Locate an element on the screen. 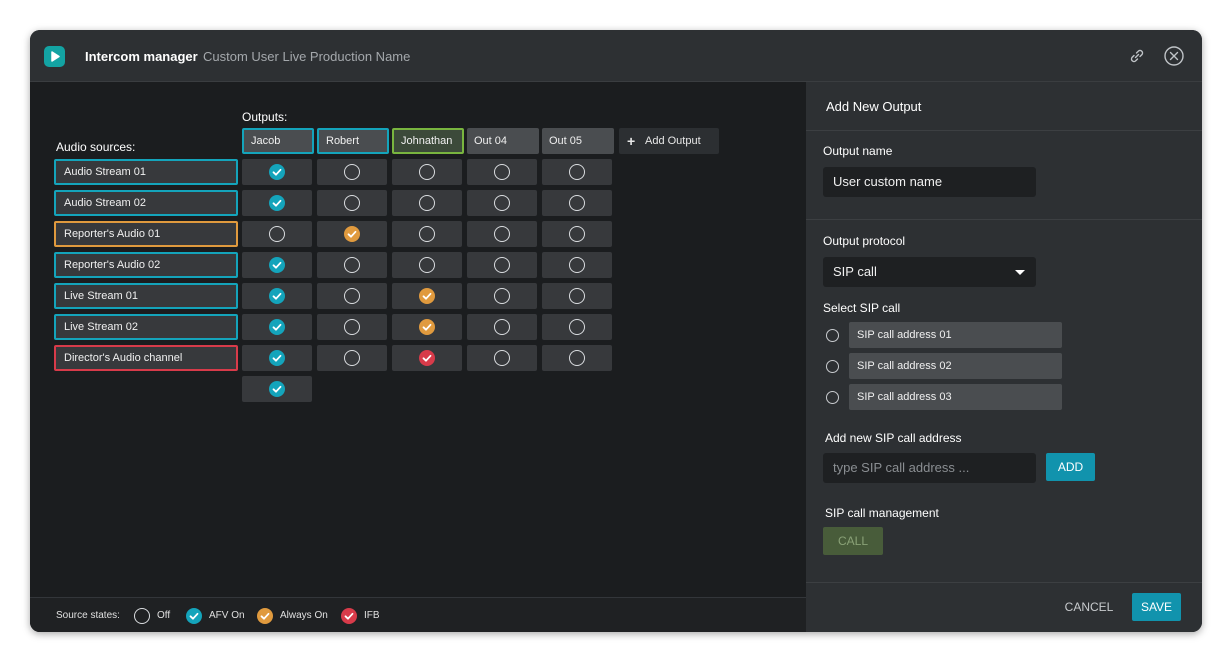 The image size is (1230, 660). save-button: SAVE is located at coordinates (1156, 607).